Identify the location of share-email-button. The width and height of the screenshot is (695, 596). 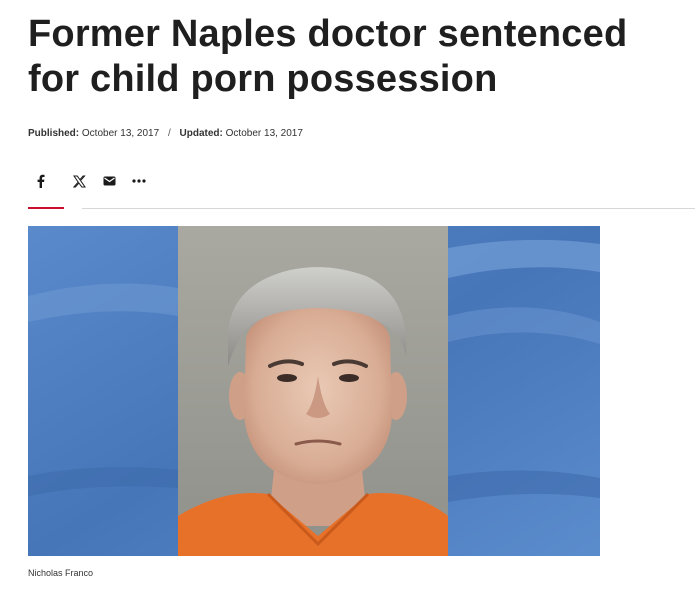
(109, 181).